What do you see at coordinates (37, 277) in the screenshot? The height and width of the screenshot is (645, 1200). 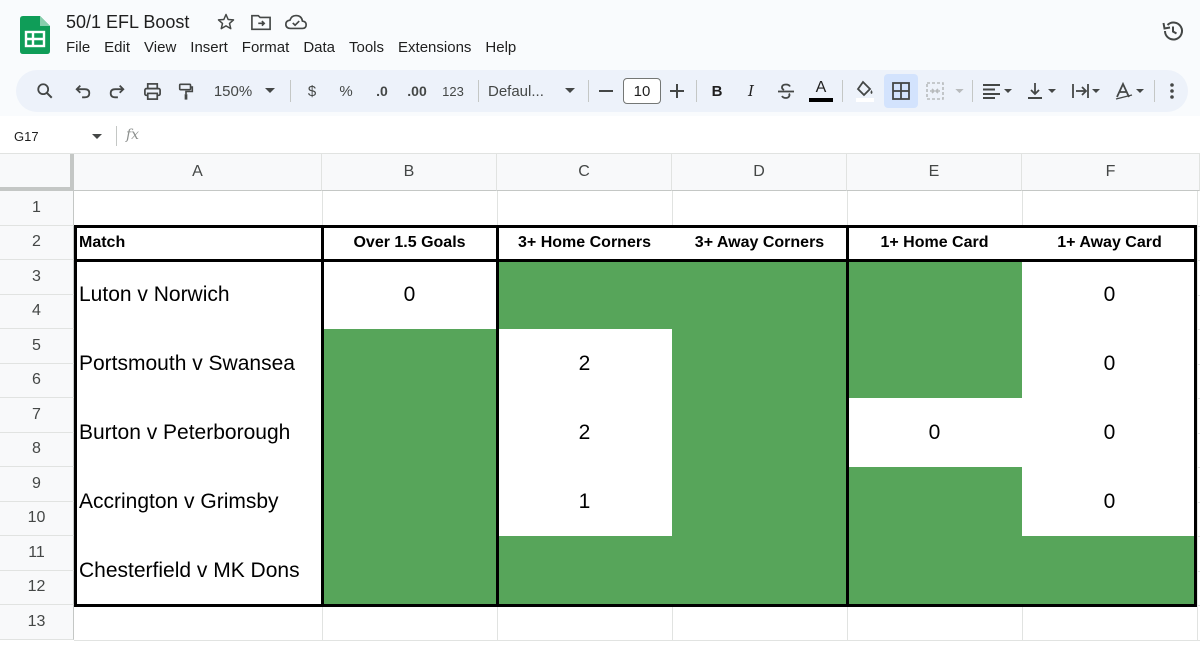 I see `row-header-3: 3` at bounding box center [37, 277].